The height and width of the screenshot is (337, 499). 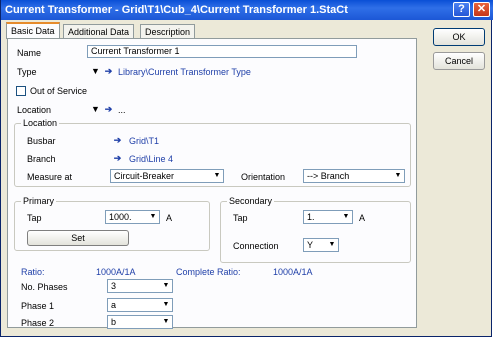 What do you see at coordinates (328, 217) in the screenshot?
I see `secondary-tap-select: 1. ▼` at bounding box center [328, 217].